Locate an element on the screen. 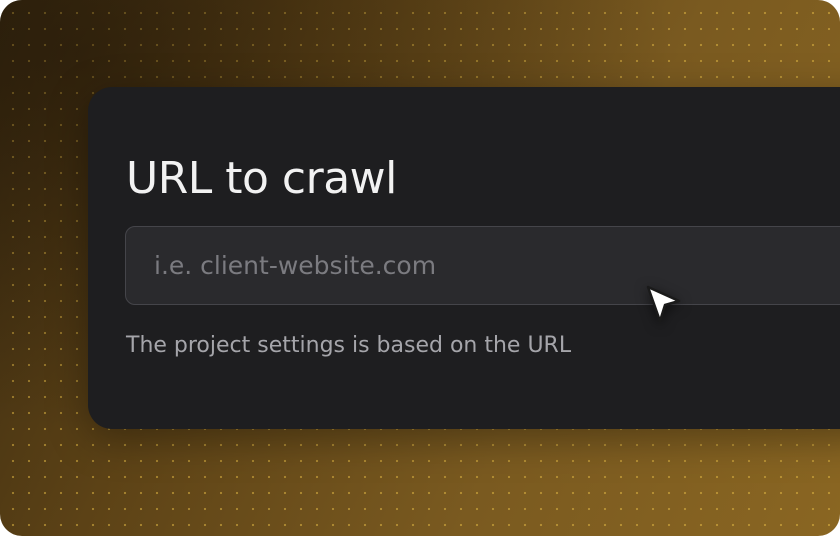 The height and width of the screenshot is (536, 840). helper-text: The project settings is based on the URL is located at coordinates (349, 345).